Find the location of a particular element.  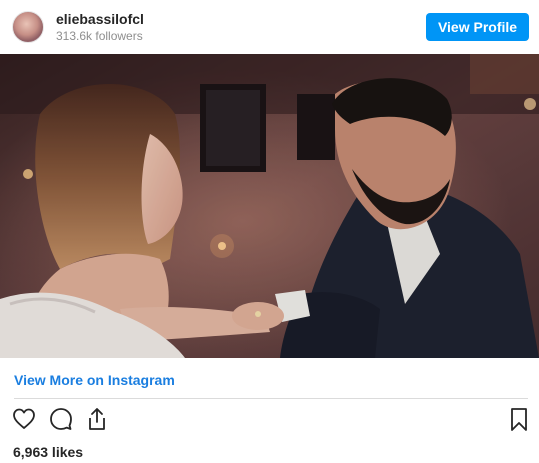

heart-icon is located at coordinates (24, 419).